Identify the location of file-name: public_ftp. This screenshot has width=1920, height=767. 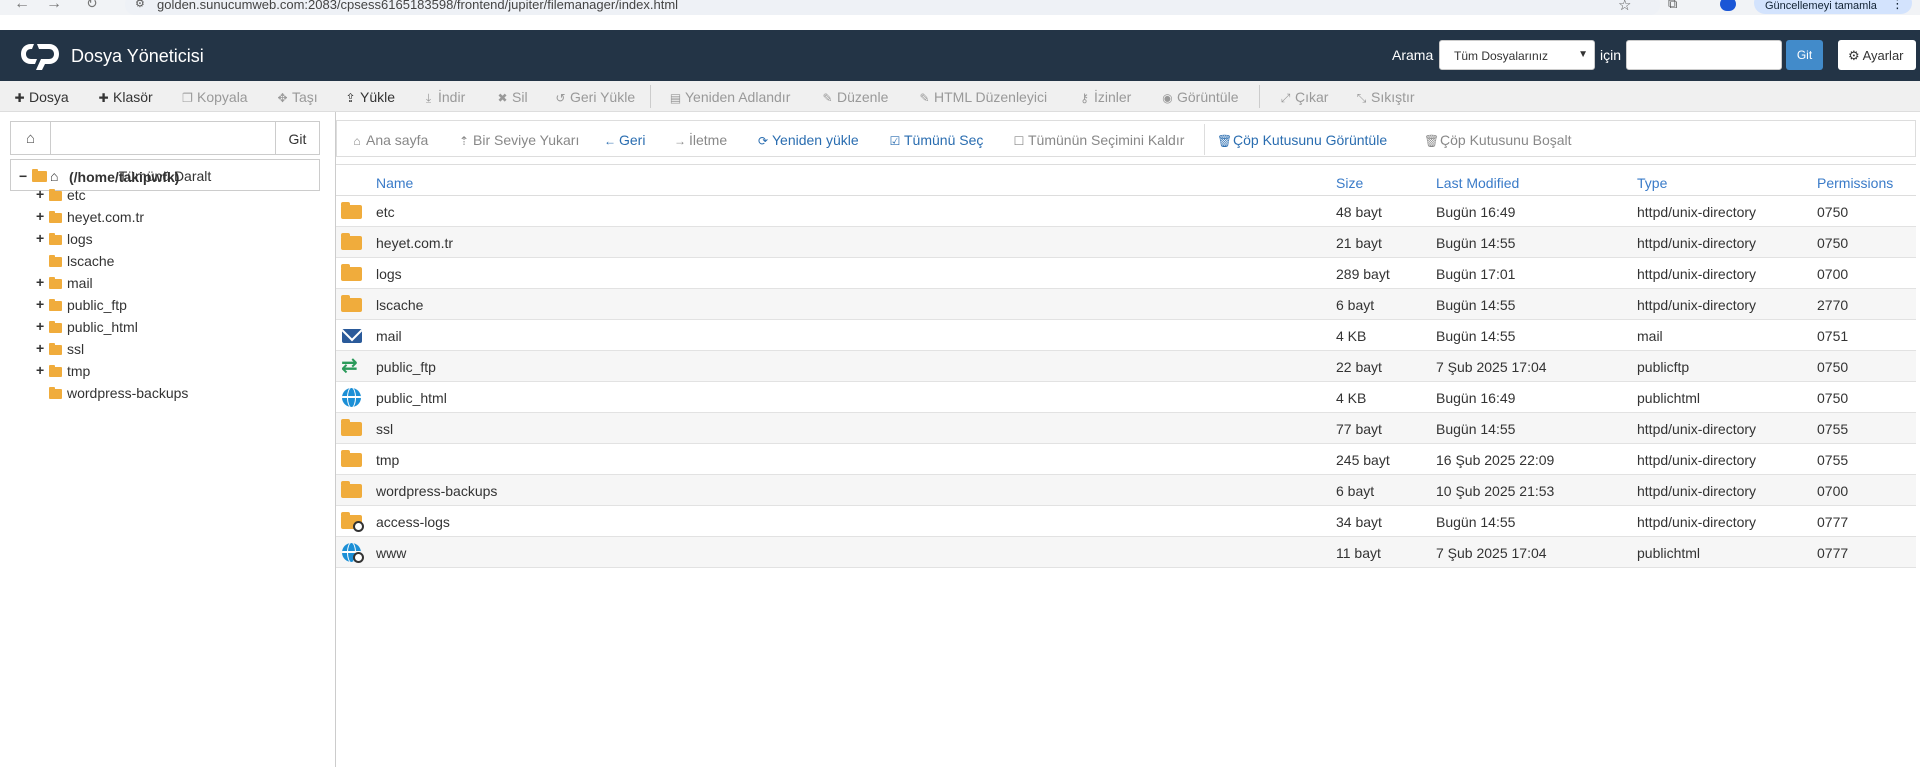
(406, 367).